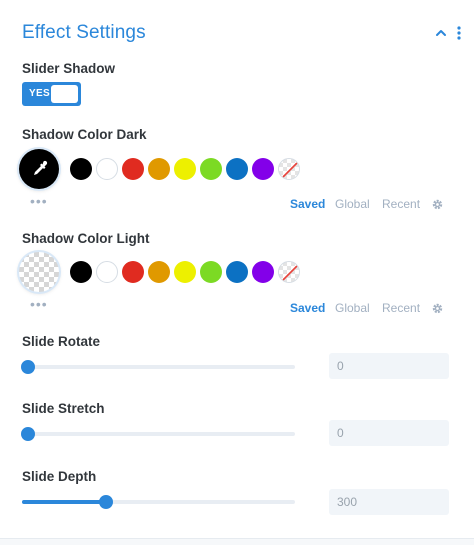 Image resolution: width=474 pixels, height=545 pixels. What do you see at coordinates (389, 366) in the screenshot?
I see `slide-rotate-input` at bounding box center [389, 366].